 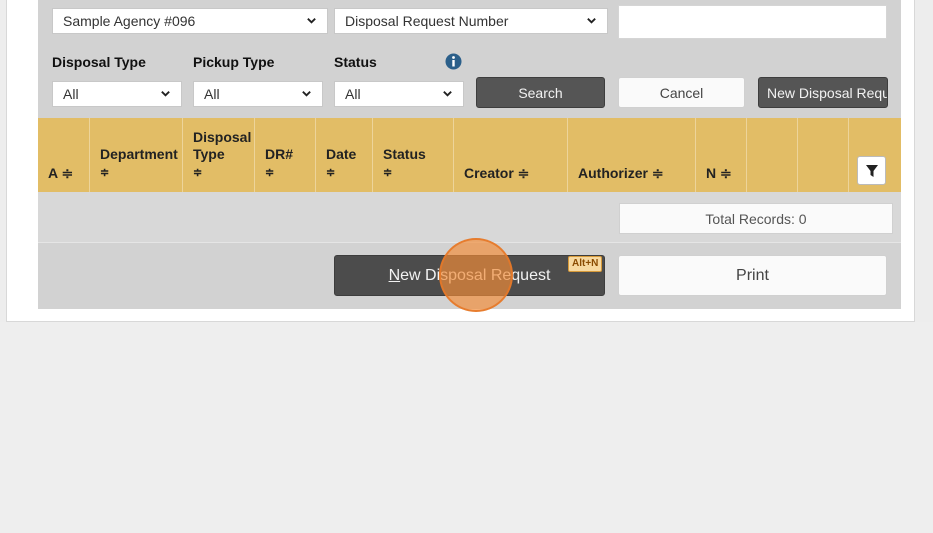 I want to click on column-header-n: N ≑, so click(x=721, y=155).